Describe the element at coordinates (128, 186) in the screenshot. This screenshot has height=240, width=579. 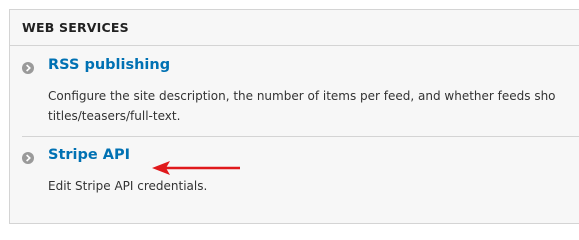
I see `description-line: Edit Stripe API credentials.` at that location.